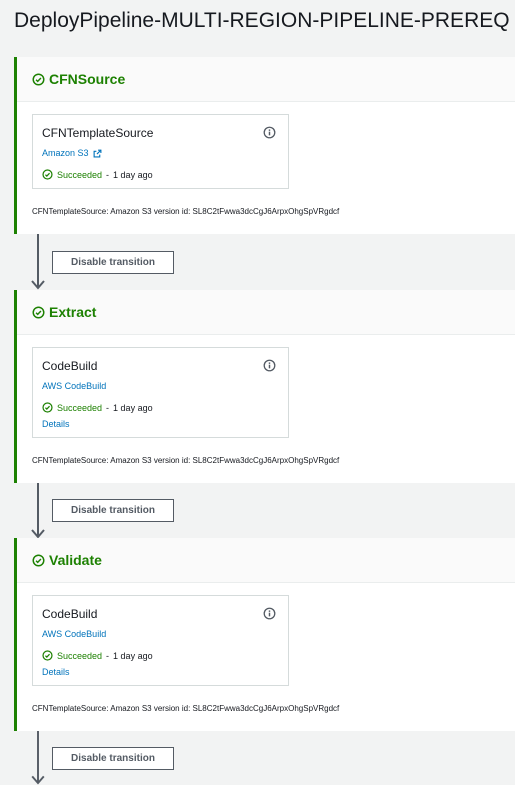  Describe the element at coordinates (75, 560) in the screenshot. I see `stage-name: Validate` at that location.